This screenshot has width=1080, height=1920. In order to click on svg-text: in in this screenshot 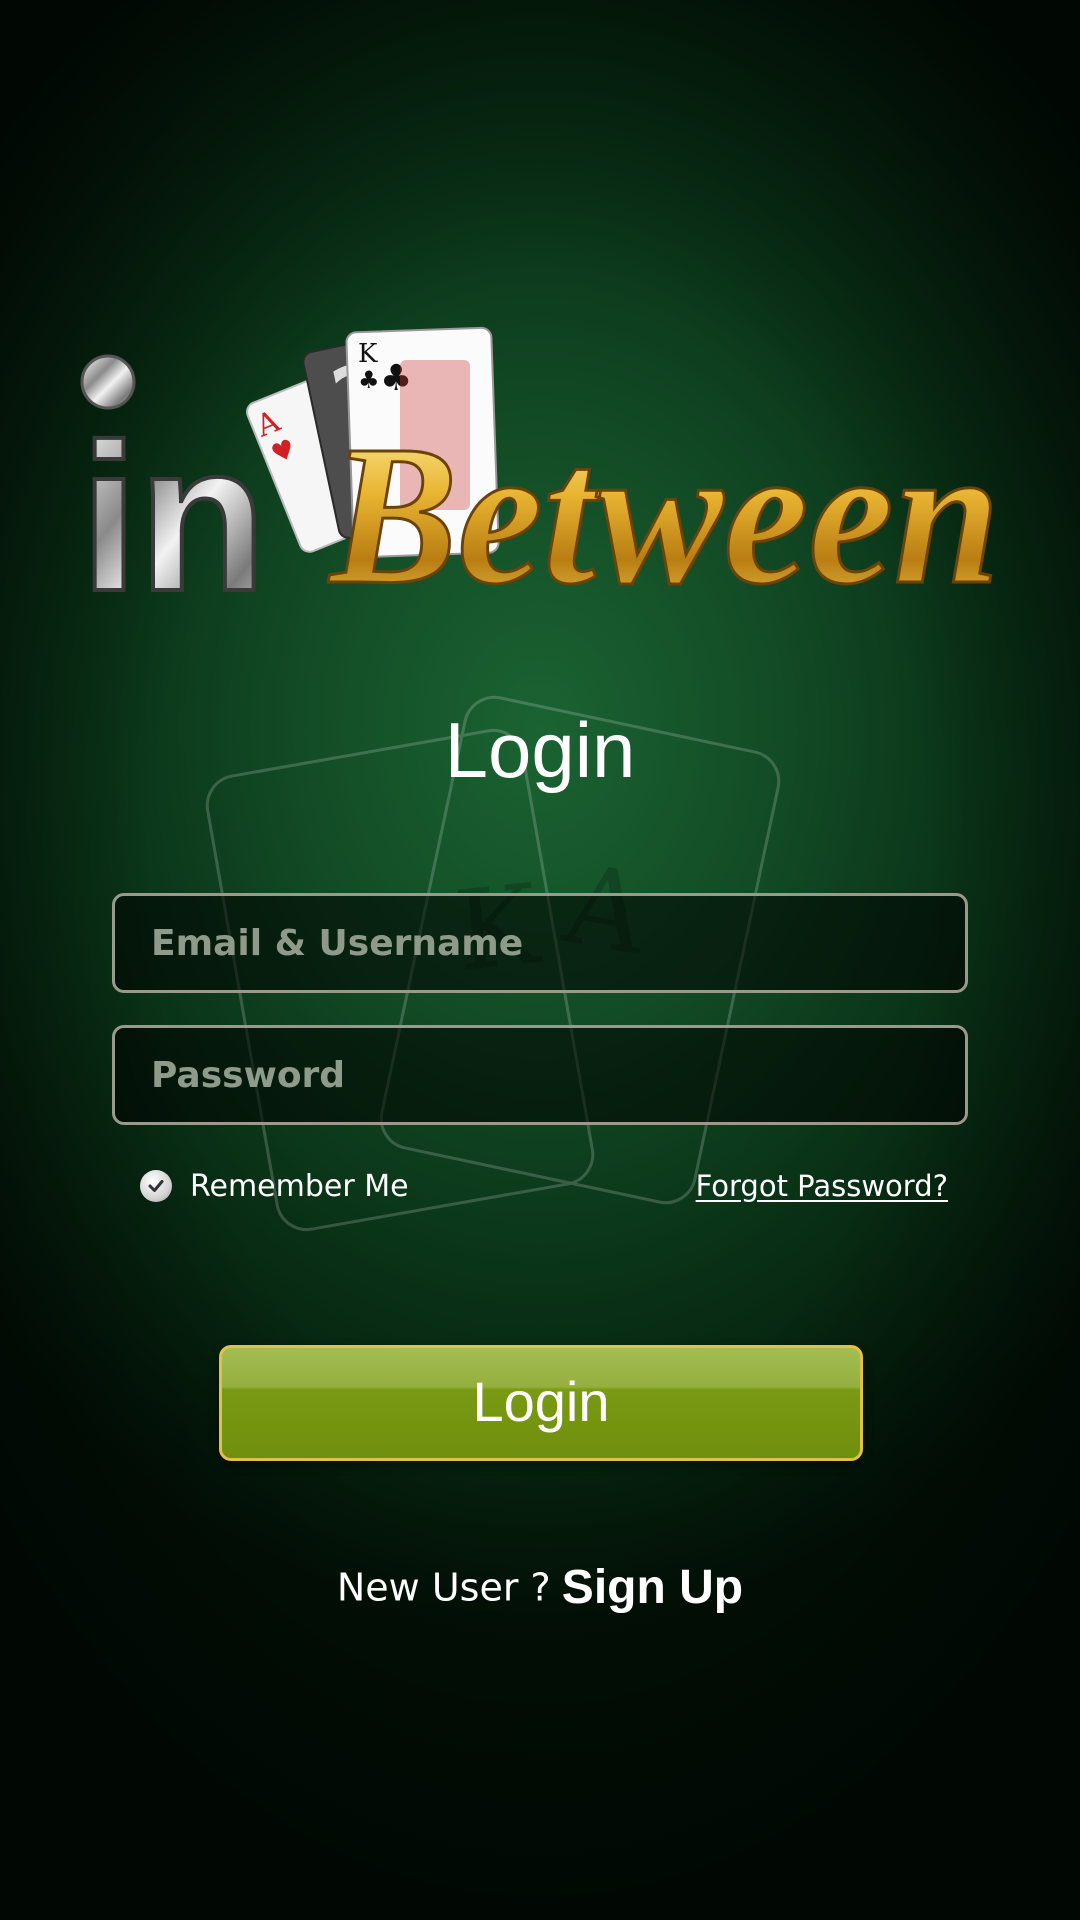, I will do `click(173, 517)`.